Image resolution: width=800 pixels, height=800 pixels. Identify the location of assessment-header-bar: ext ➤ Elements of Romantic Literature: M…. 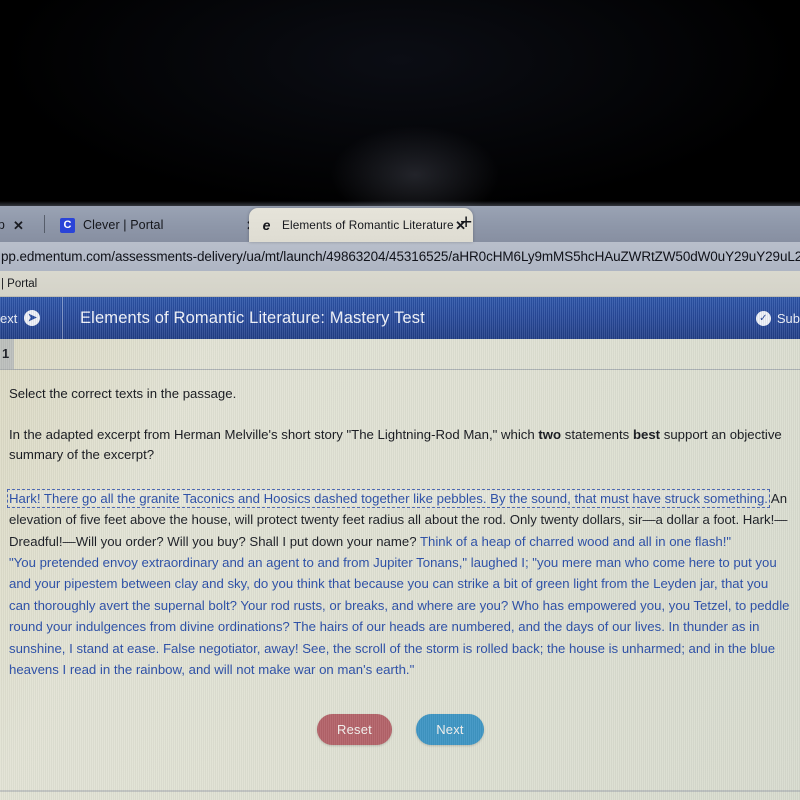
(400, 318).